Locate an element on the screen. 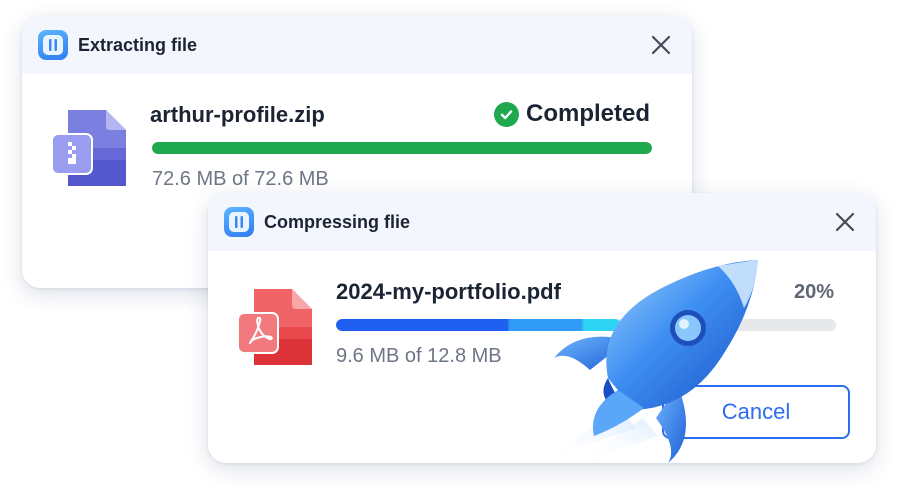 The image size is (900, 494). compress-progress-bar is located at coordinates (586, 325).